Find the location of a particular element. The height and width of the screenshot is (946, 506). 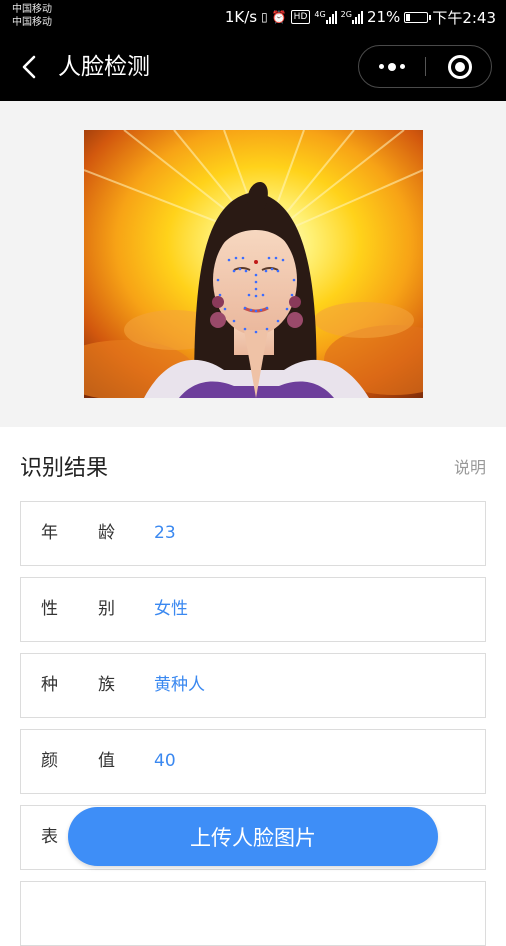

capsule-menu is located at coordinates (425, 66).